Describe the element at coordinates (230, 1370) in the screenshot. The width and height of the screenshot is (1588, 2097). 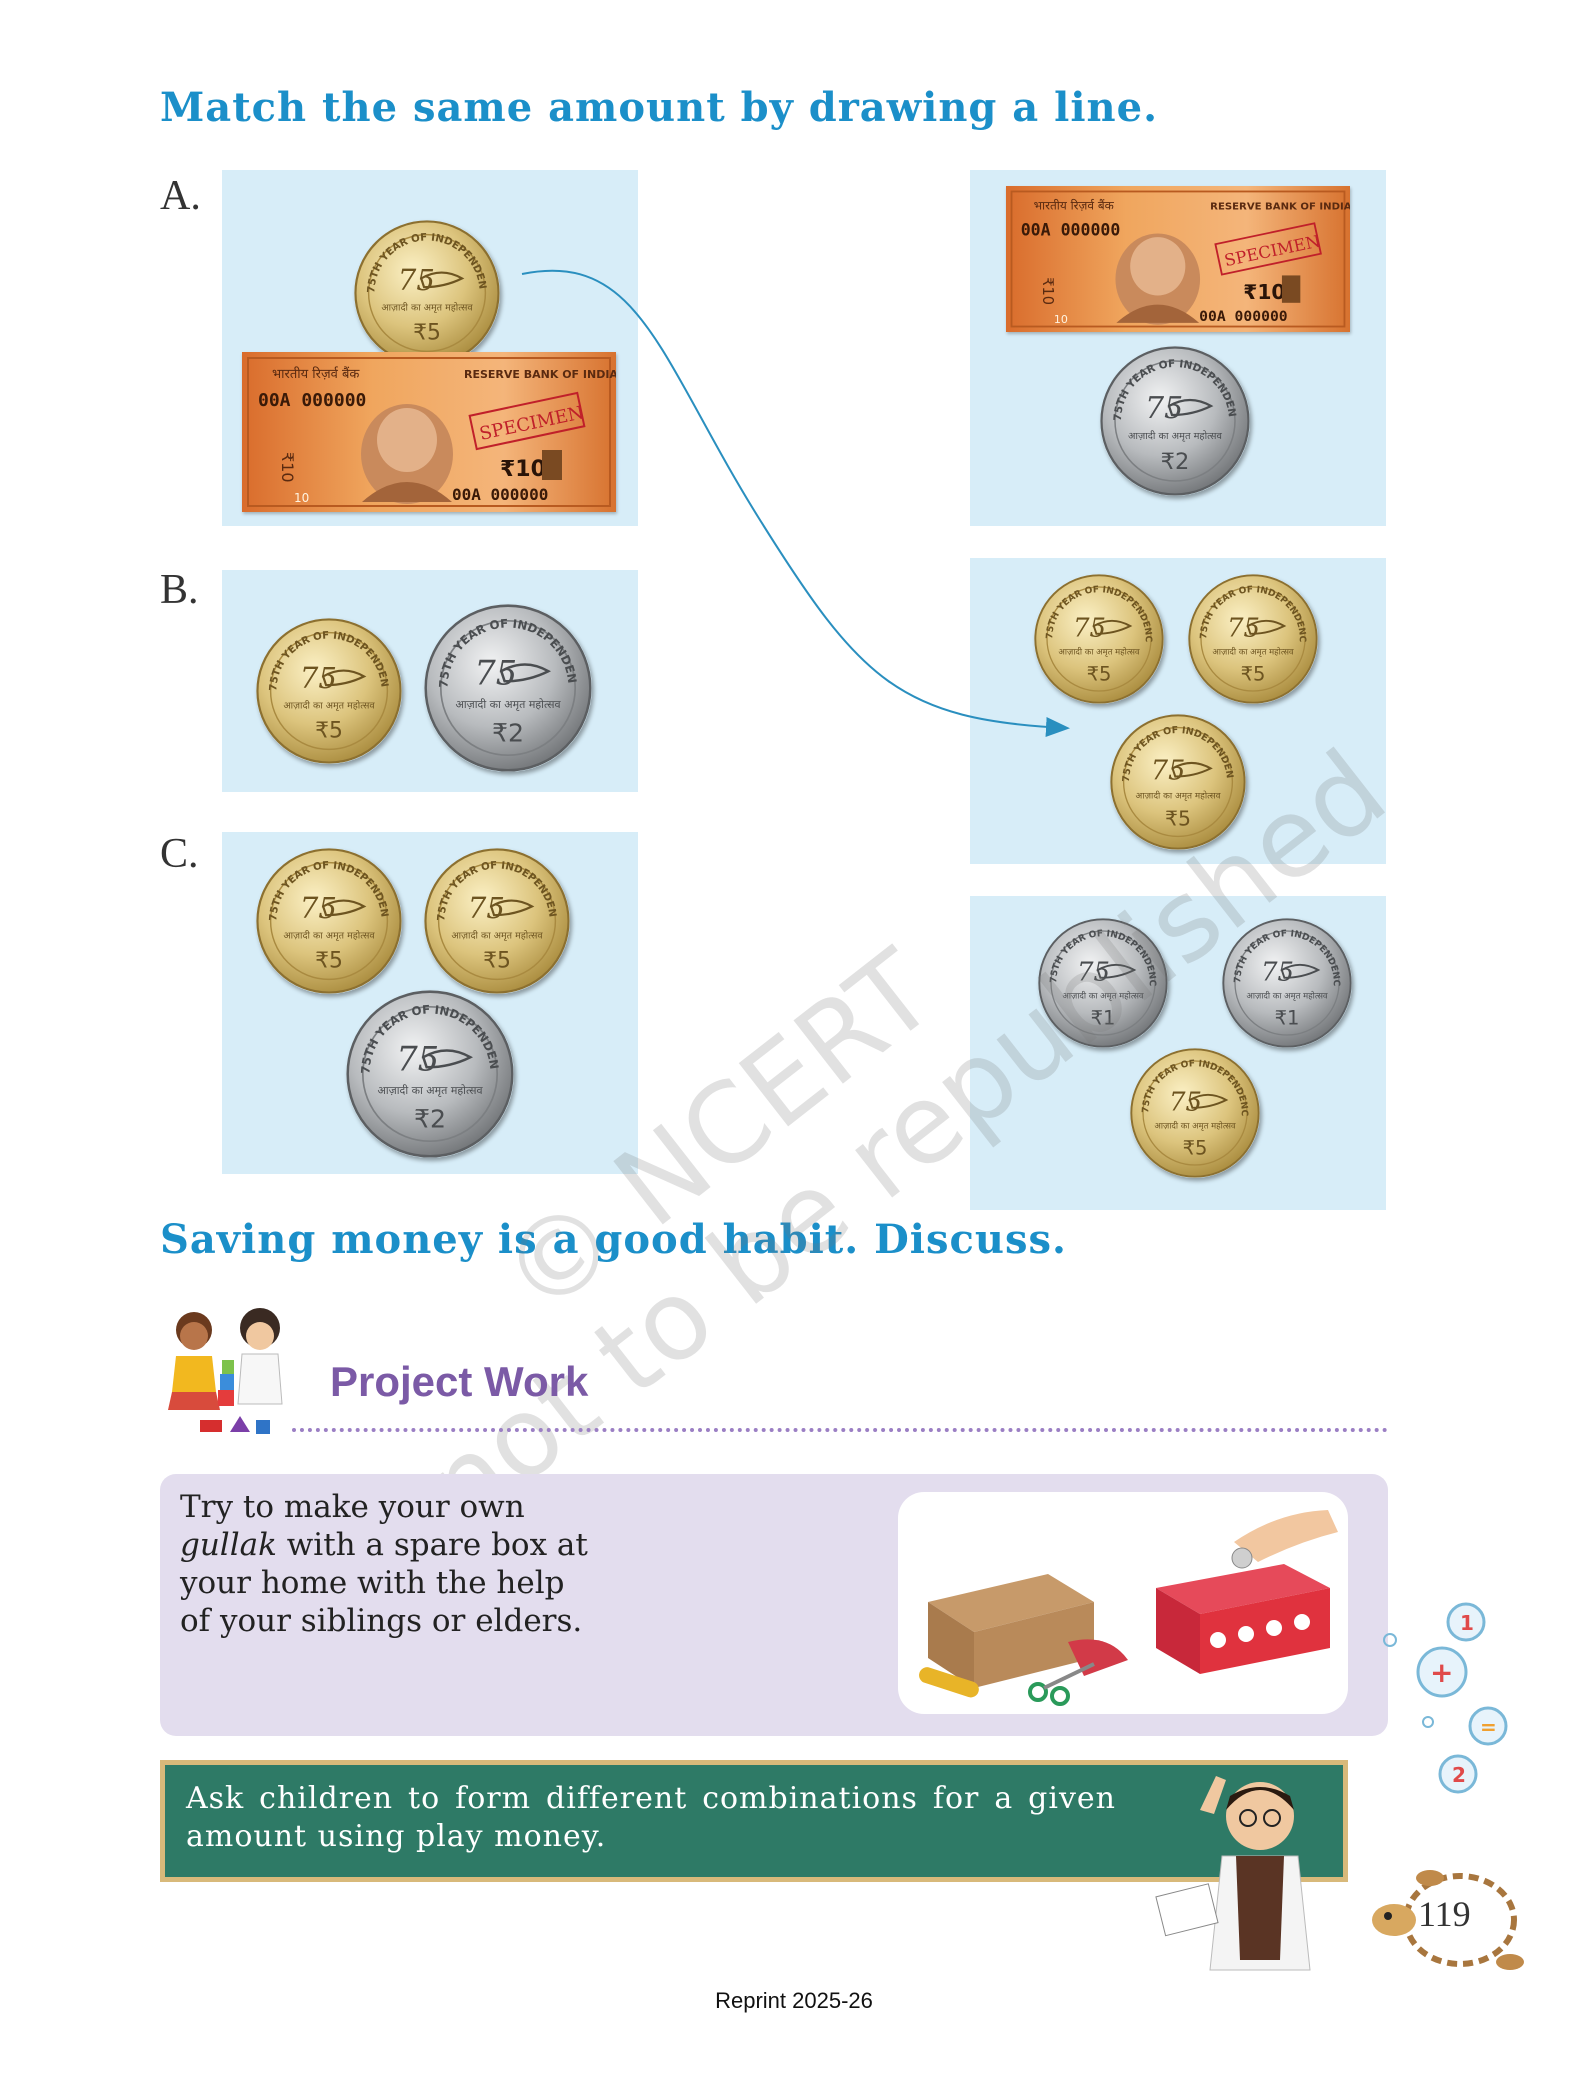
I see `kids-illustration` at that location.